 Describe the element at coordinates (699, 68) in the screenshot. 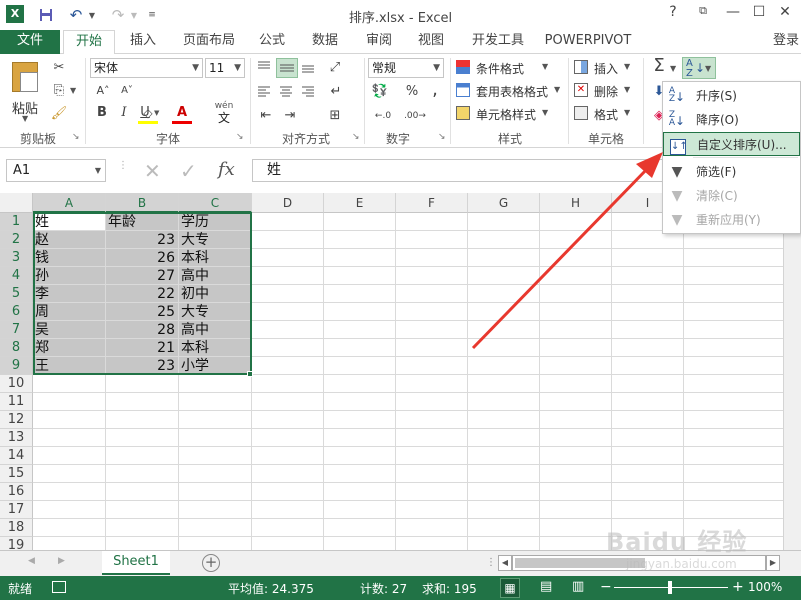

I see `sort-filter-button: AZ ↓ ▼` at that location.